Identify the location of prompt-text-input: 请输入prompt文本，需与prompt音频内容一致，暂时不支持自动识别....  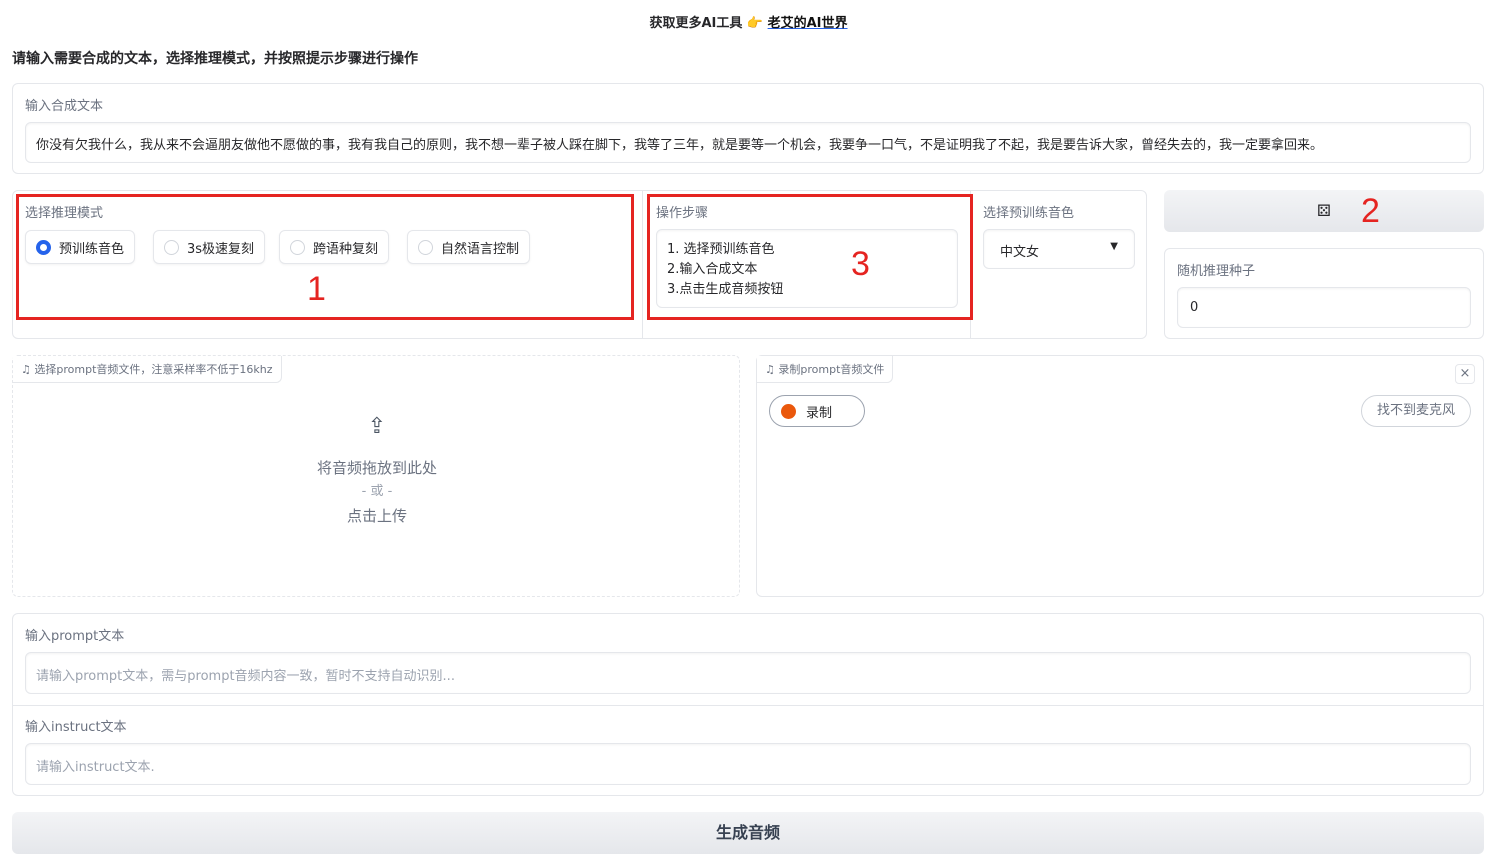
(748, 673).